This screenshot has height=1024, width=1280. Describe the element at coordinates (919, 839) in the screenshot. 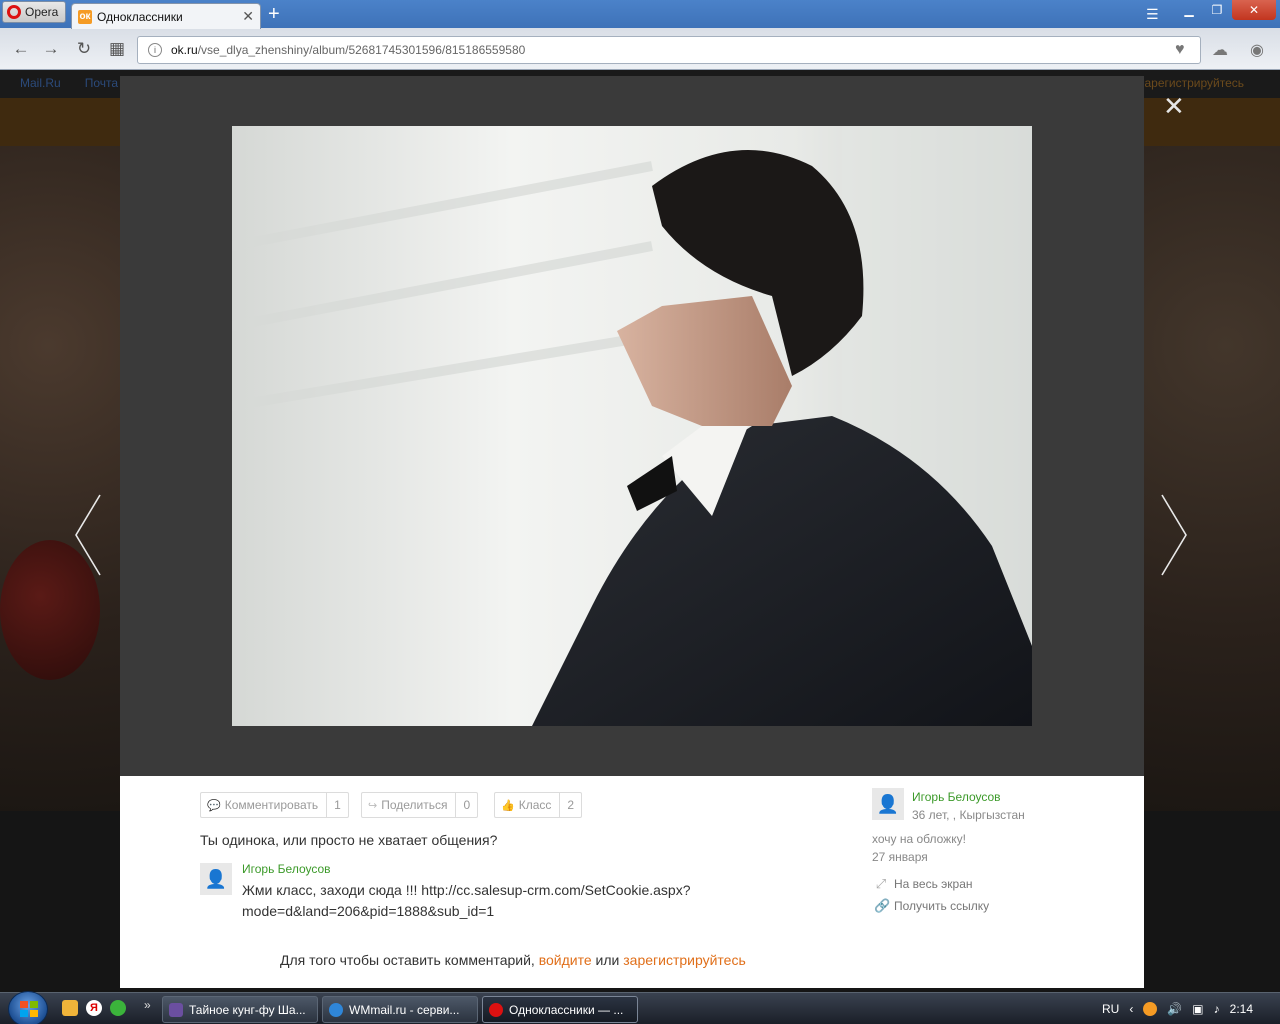

I see `photo-description: хочу на обложку!` at that location.